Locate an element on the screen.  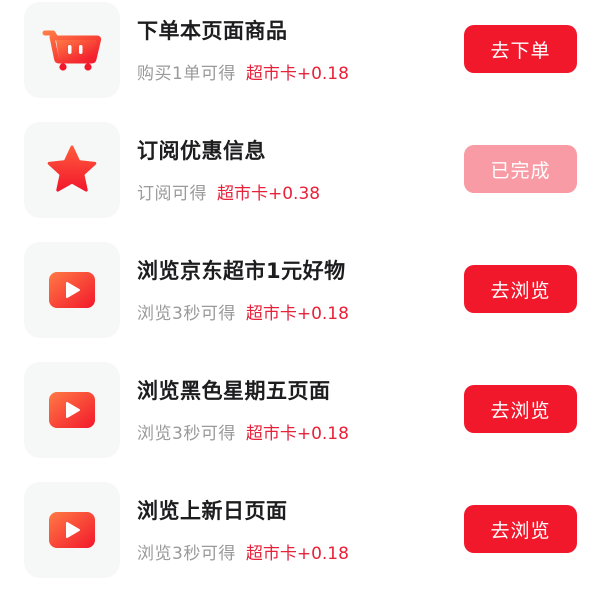
task-reward-line: 订阅可得 超市卡+0.38 is located at coordinates (228, 191).